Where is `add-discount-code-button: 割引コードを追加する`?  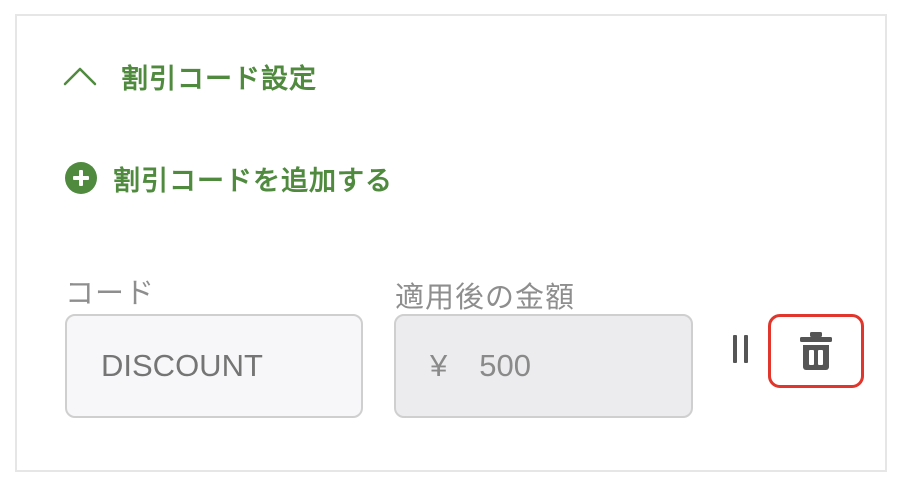 add-discount-code-button: 割引コードを追加する is located at coordinates (229, 178).